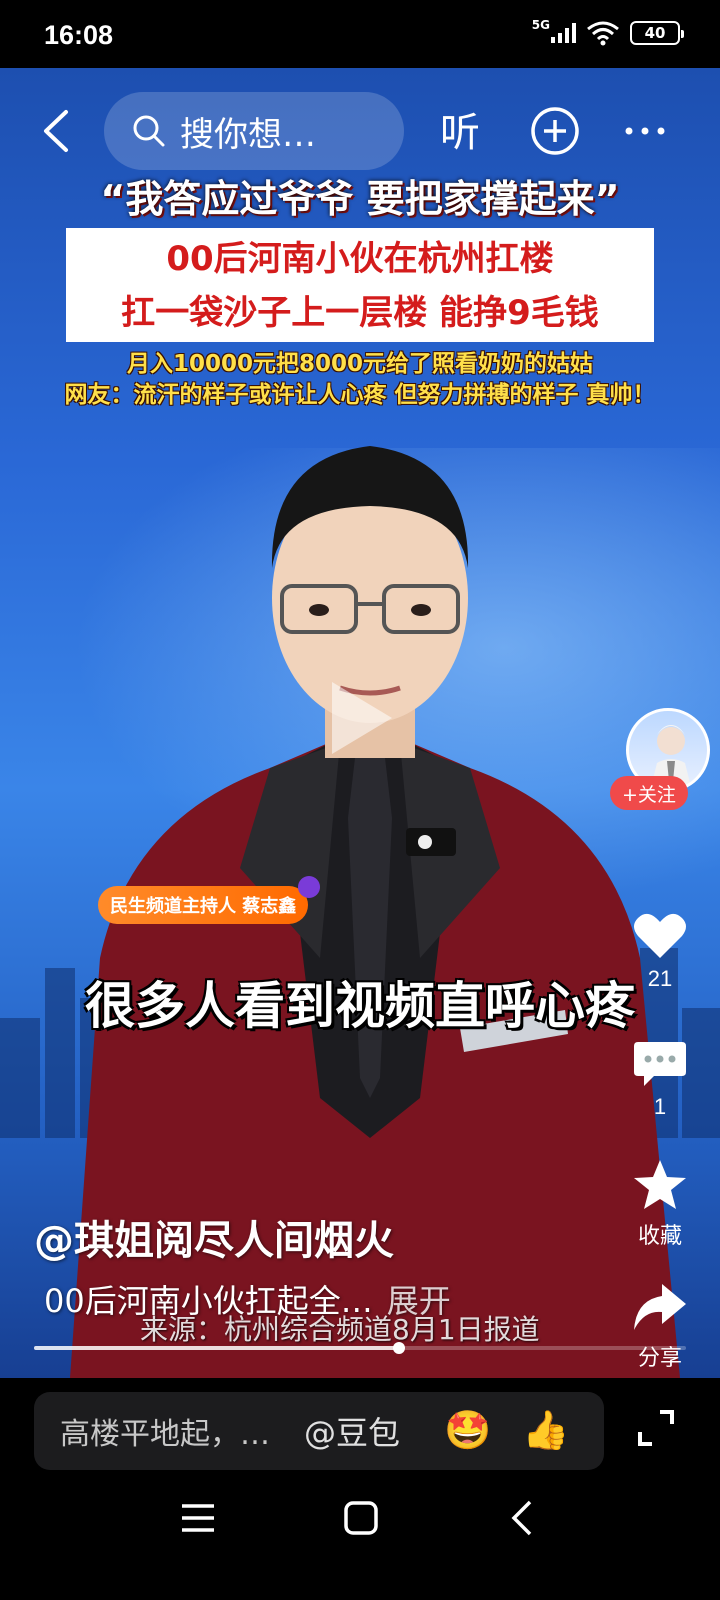  I want to click on comment-bubble-icon, so click(660, 1064).